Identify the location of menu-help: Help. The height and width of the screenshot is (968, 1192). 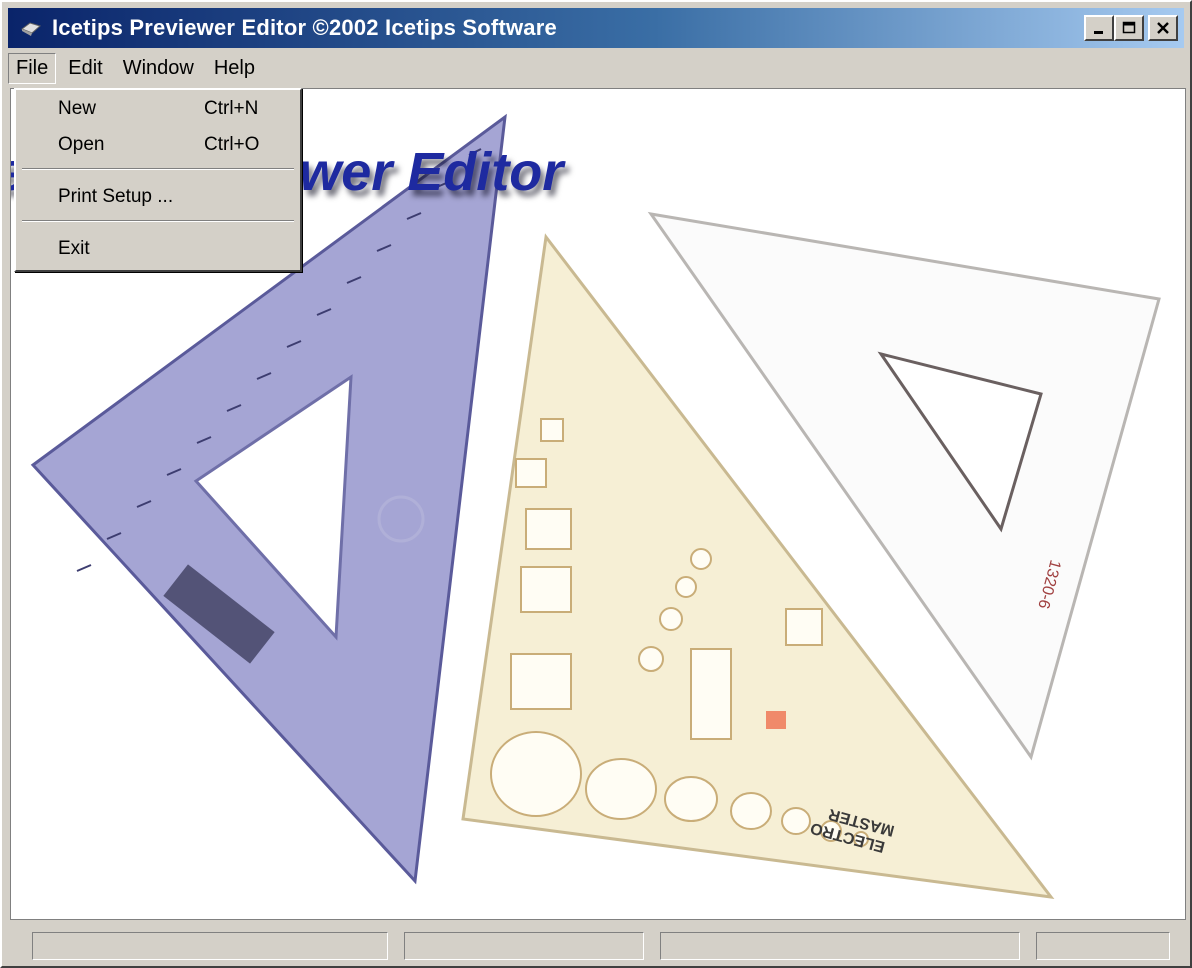
(234, 68).